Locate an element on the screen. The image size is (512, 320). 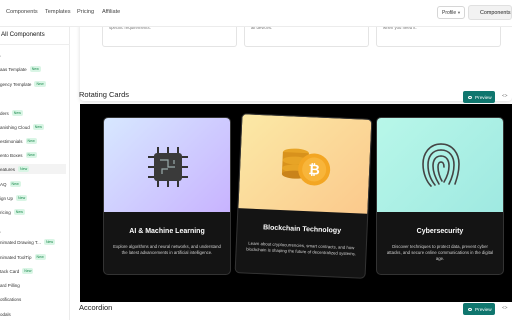
card-blockchain-header: ₿ is located at coordinates (305, 164).